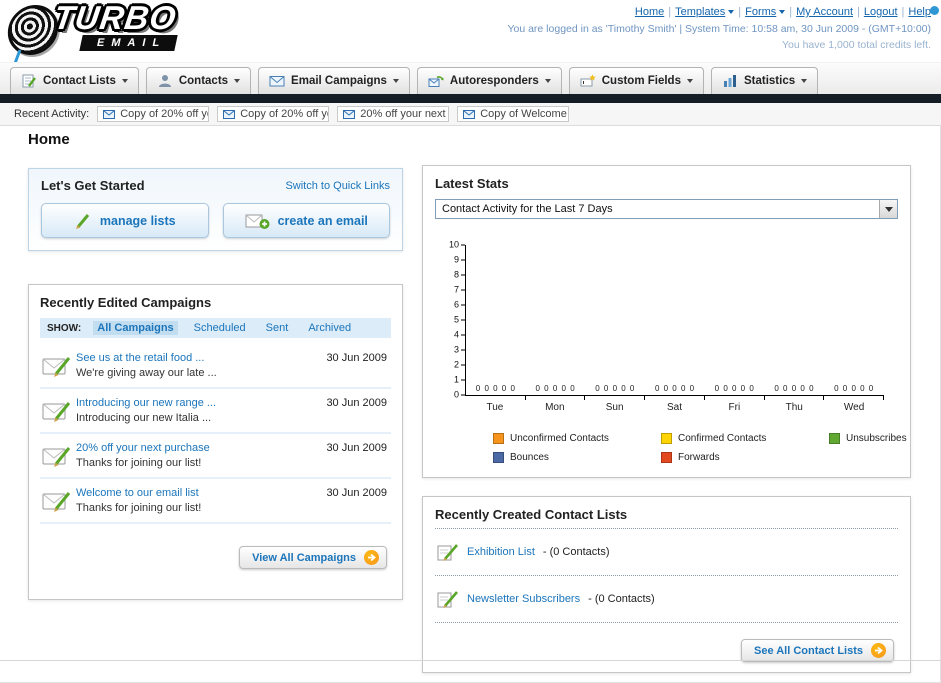  I want to click on nav-link-my-account: My Account, so click(824, 12).